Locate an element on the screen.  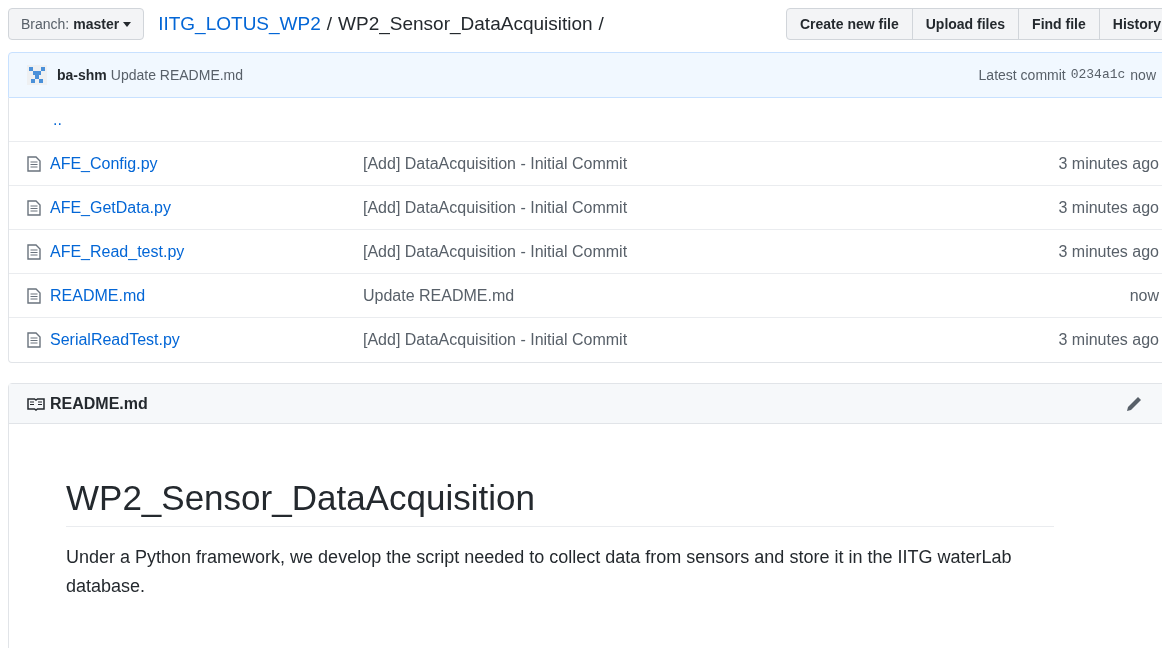
file-link: SerialReadTest.py is located at coordinates (115, 339).